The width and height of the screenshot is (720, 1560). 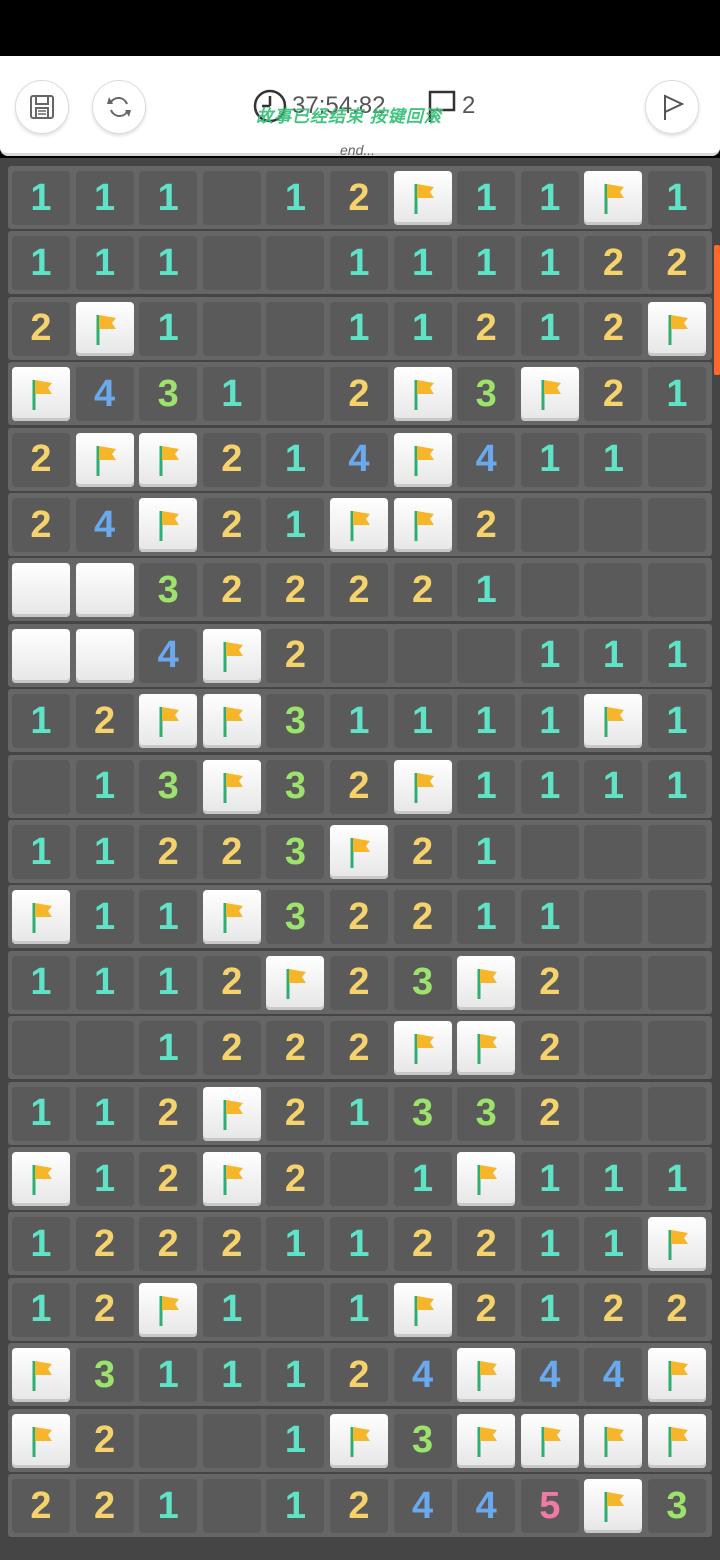 I want to click on save-button, so click(x=42, y=107).